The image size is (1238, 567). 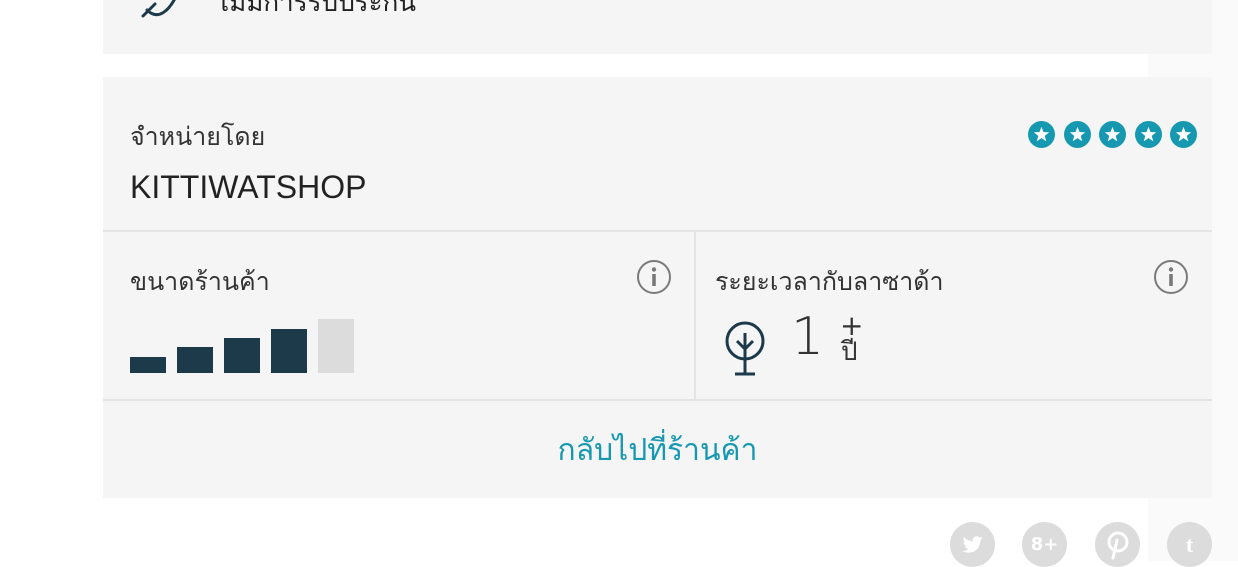 I want to click on pinterest-icon, so click(x=1117, y=544).